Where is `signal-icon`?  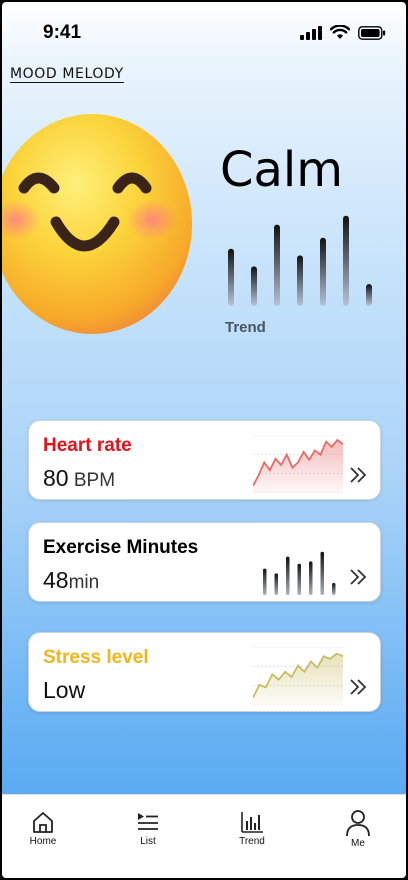 signal-icon is located at coordinates (311, 32).